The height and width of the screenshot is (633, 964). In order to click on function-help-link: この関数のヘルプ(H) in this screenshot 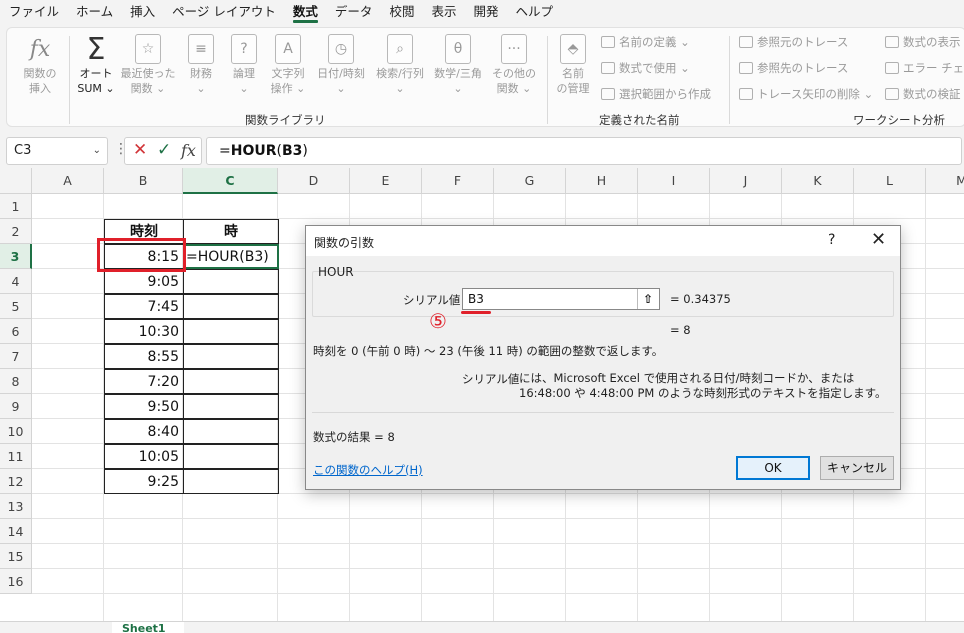, I will do `click(368, 470)`.